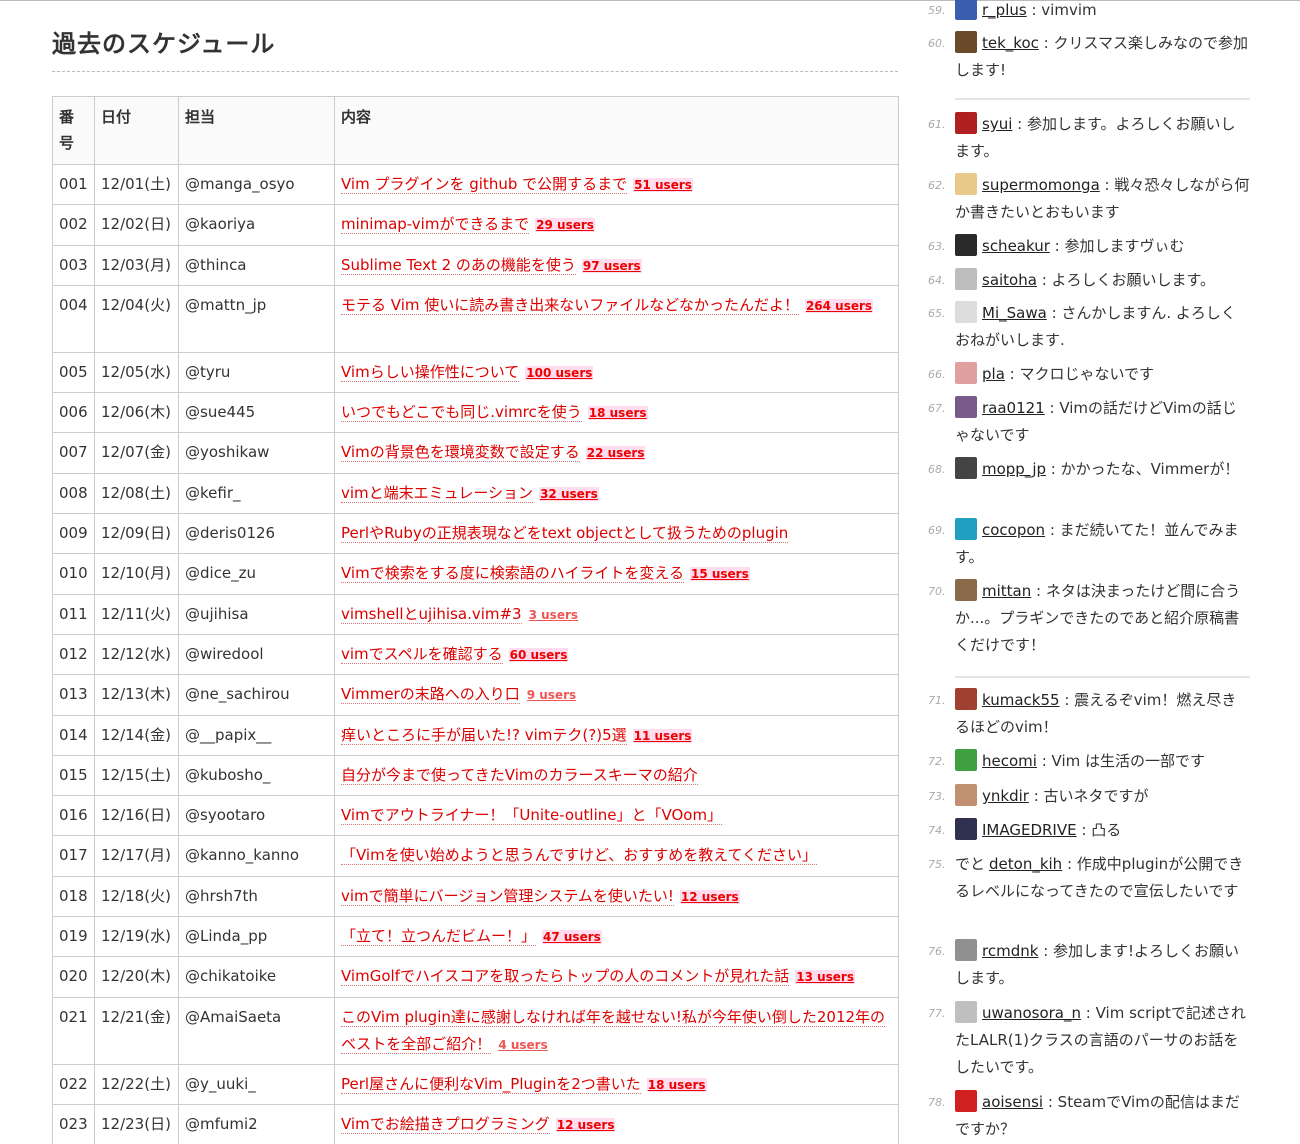 The image size is (1300, 1144). I want to click on entry-title-link: vimで簡単にバージョン管理システムを使いたい!, so click(507, 896).